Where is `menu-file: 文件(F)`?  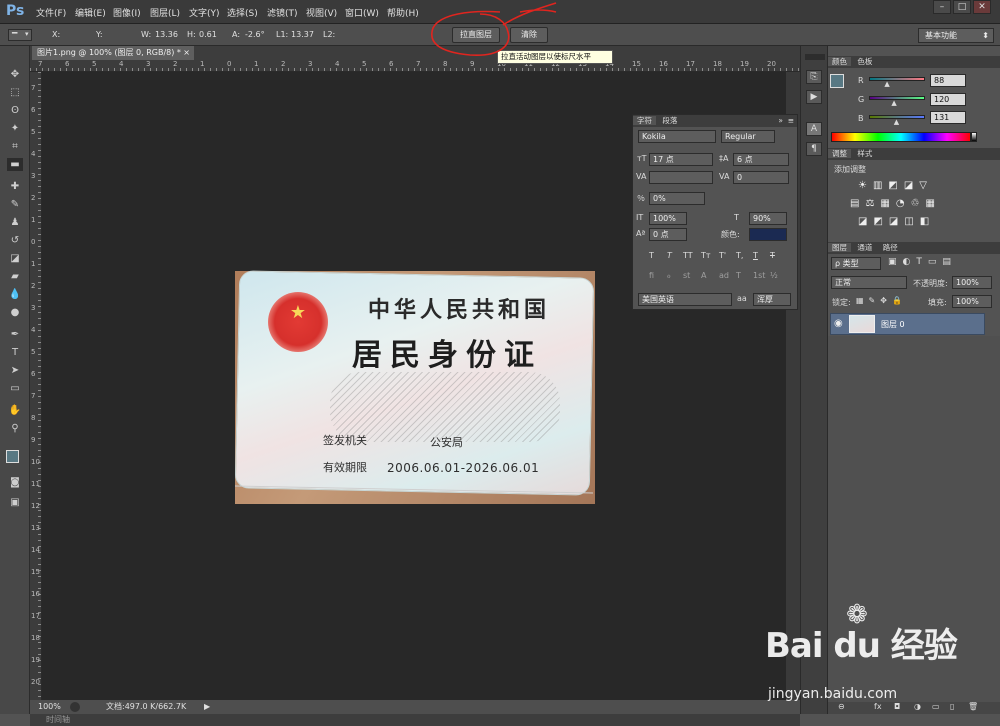
menu-file: 文件(F) is located at coordinates (51, 12).